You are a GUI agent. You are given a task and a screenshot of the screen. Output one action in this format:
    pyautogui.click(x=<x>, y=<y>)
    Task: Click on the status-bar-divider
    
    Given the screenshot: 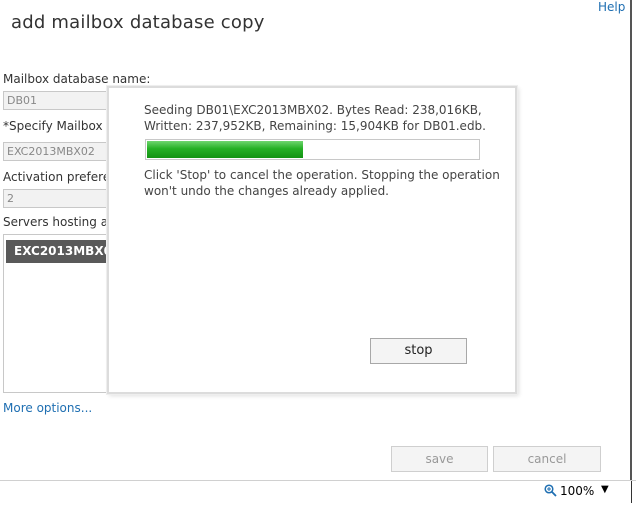 What is the action you would take?
    pyautogui.click(x=631, y=492)
    